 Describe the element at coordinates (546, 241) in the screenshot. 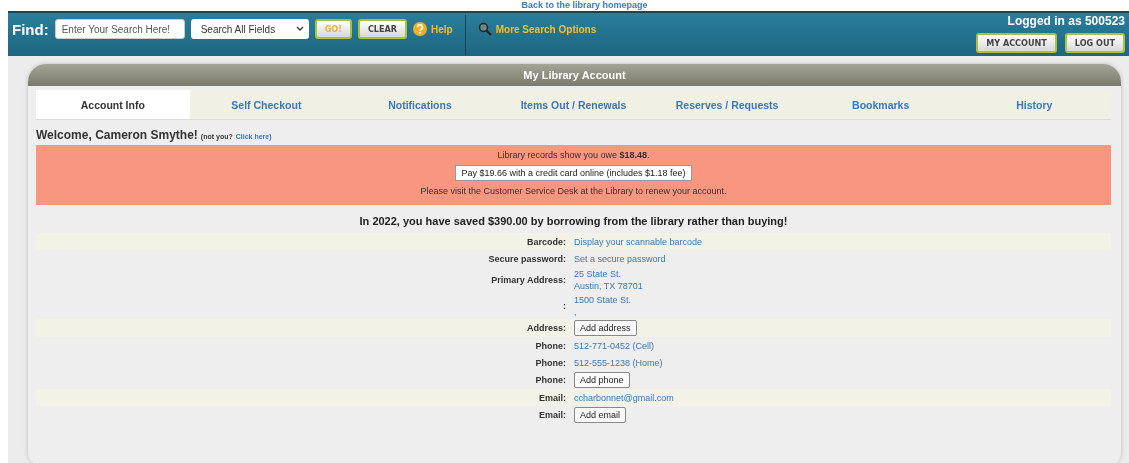

I see `field-label: Barcode:` at that location.